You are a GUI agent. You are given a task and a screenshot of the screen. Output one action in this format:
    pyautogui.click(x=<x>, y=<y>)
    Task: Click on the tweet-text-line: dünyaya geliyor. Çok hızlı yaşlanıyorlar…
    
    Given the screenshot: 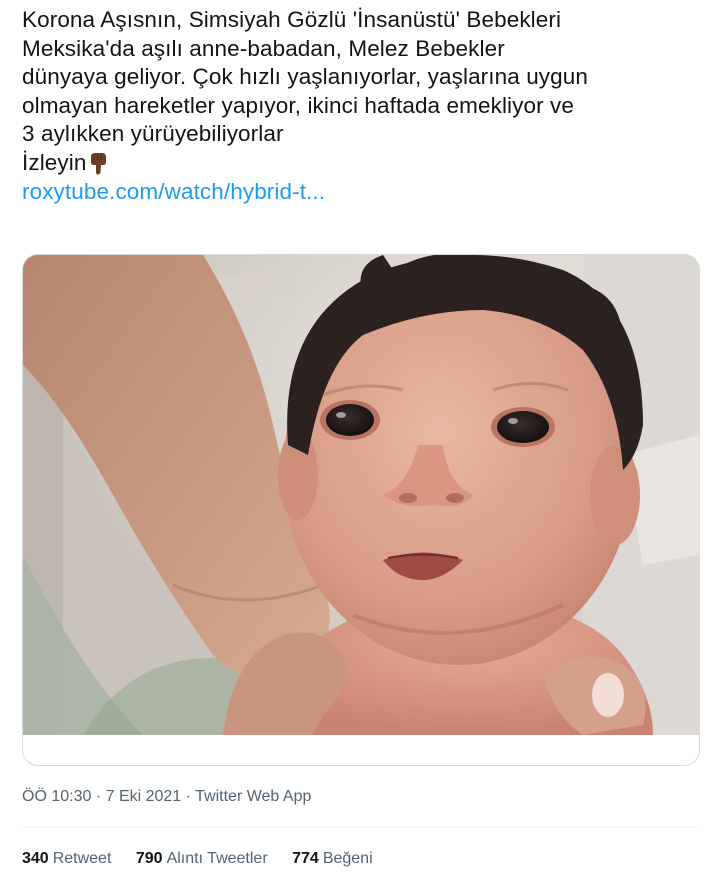 What is the action you would take?
    pyautogui.click(x=305, y=76)
    